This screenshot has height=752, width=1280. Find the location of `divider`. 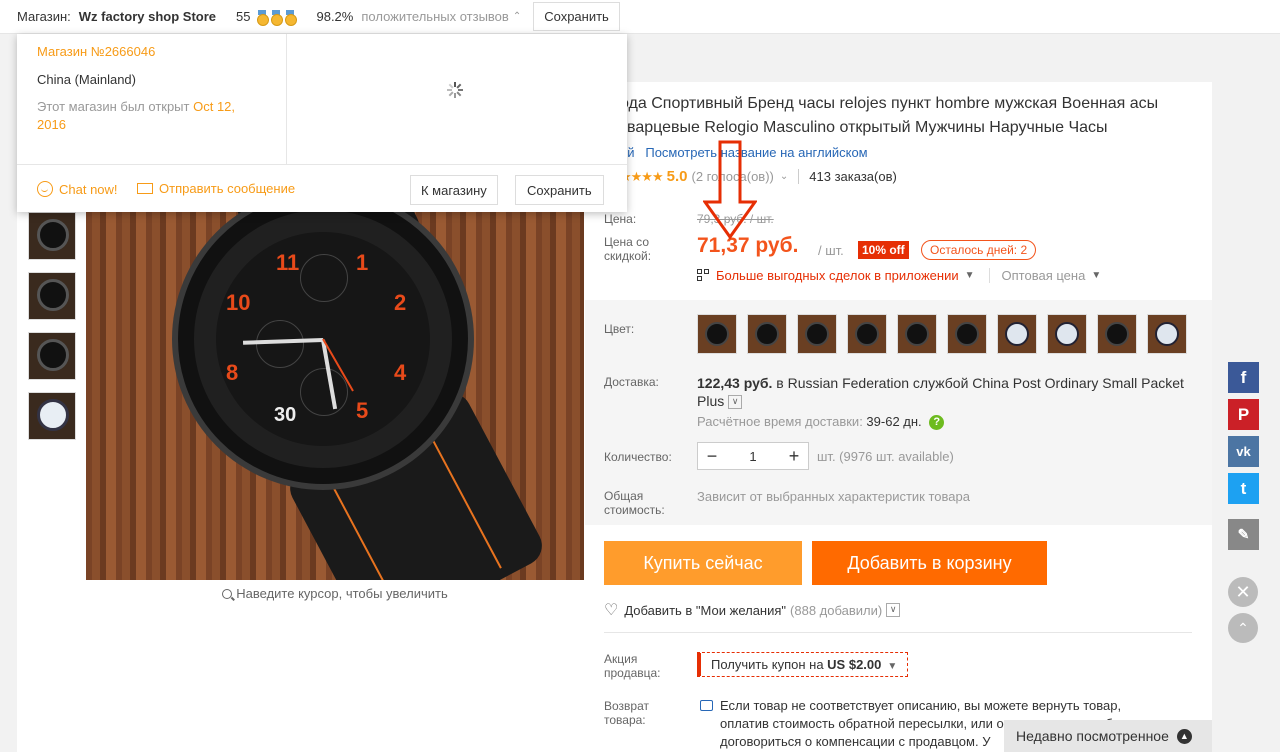

divider is located at coordinates (898, 632).